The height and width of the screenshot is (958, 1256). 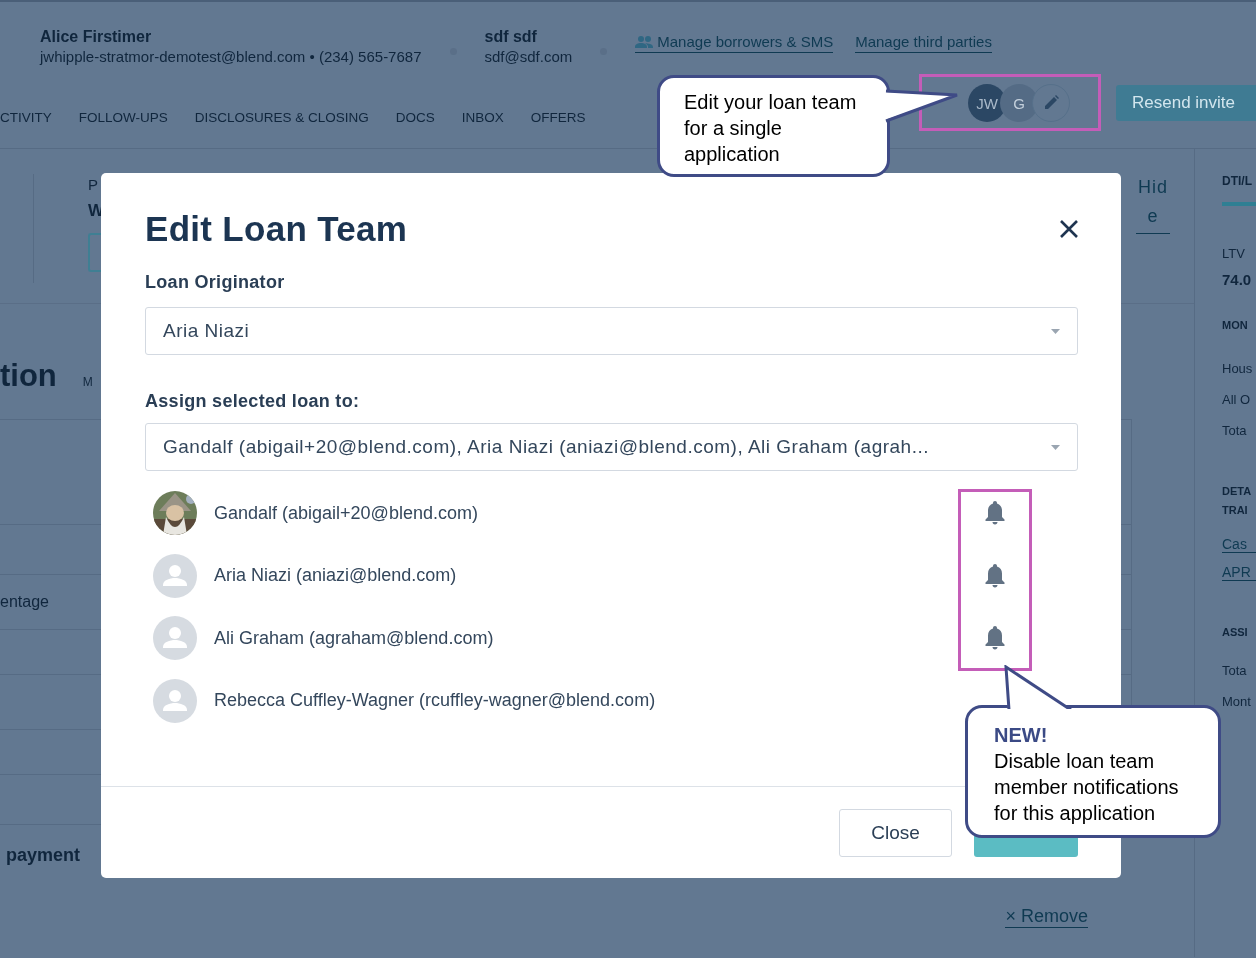 What do you see at coordinates (123, 119) in the screenshot?
I see `nav-tab: FOLLOW-UPS` at bounding box center [123, 119].